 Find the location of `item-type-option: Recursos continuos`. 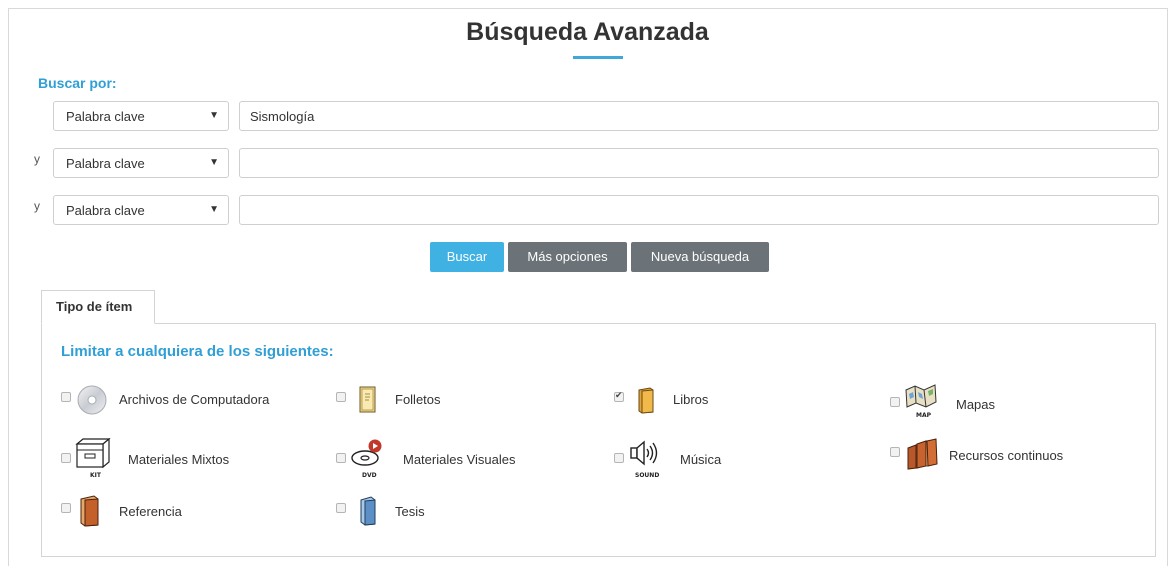

item-type-option: Recursos continuos is located at coordinates (990, 455).